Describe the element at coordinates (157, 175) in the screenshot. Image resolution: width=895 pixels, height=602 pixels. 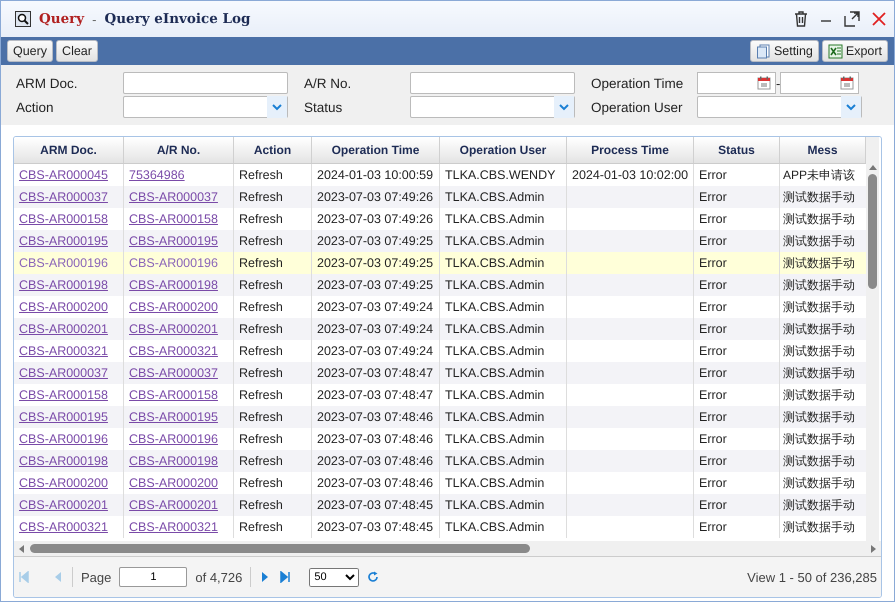
I see `doc-link: 75364986` at that location.